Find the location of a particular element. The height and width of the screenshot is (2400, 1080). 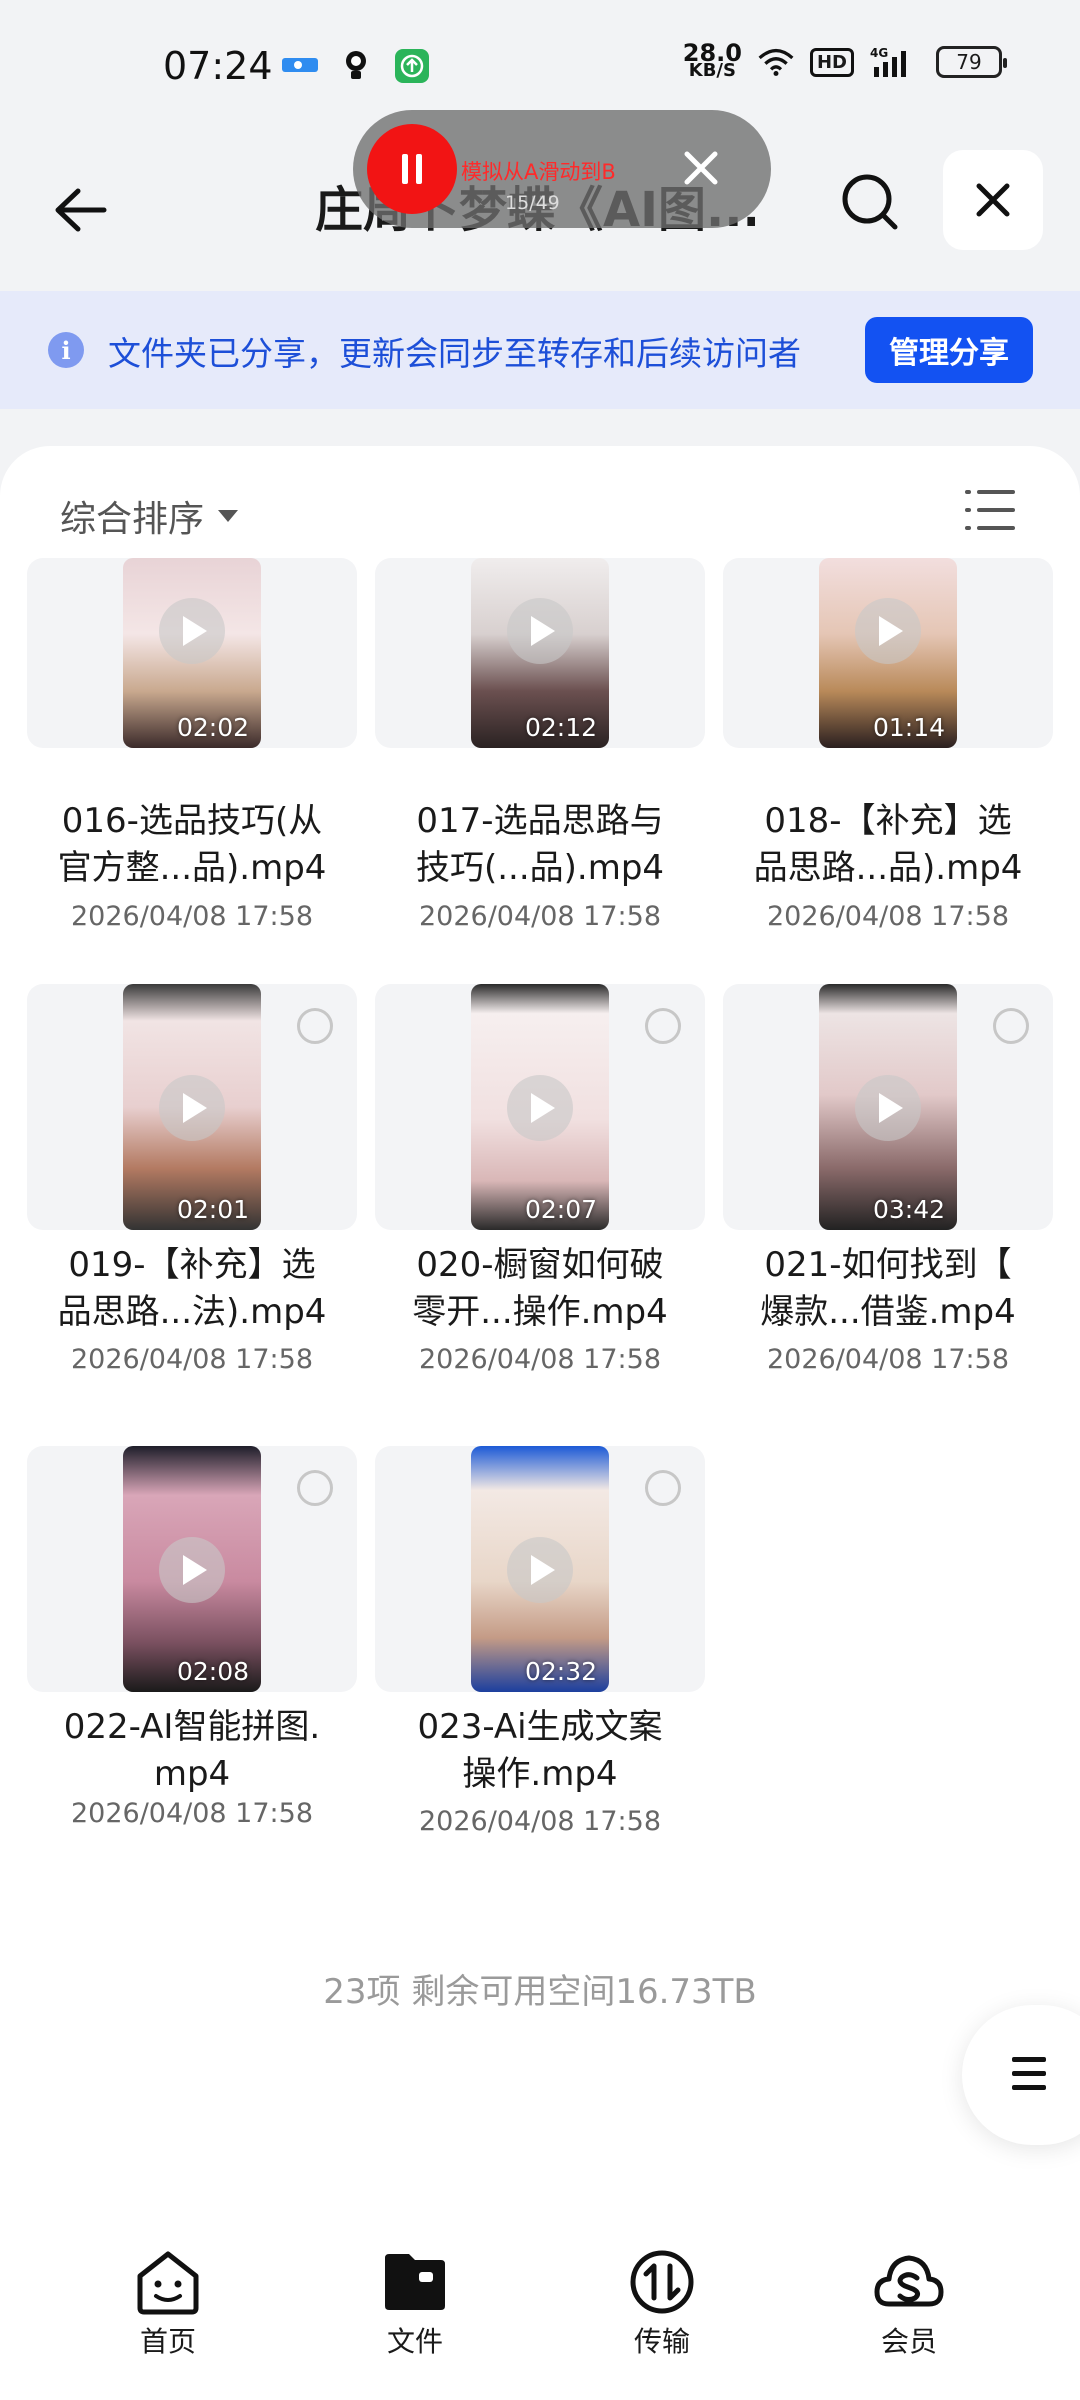

status-right-icons: 28.0 KB/S HD 4G 79 is located at coordinates (845, 61).